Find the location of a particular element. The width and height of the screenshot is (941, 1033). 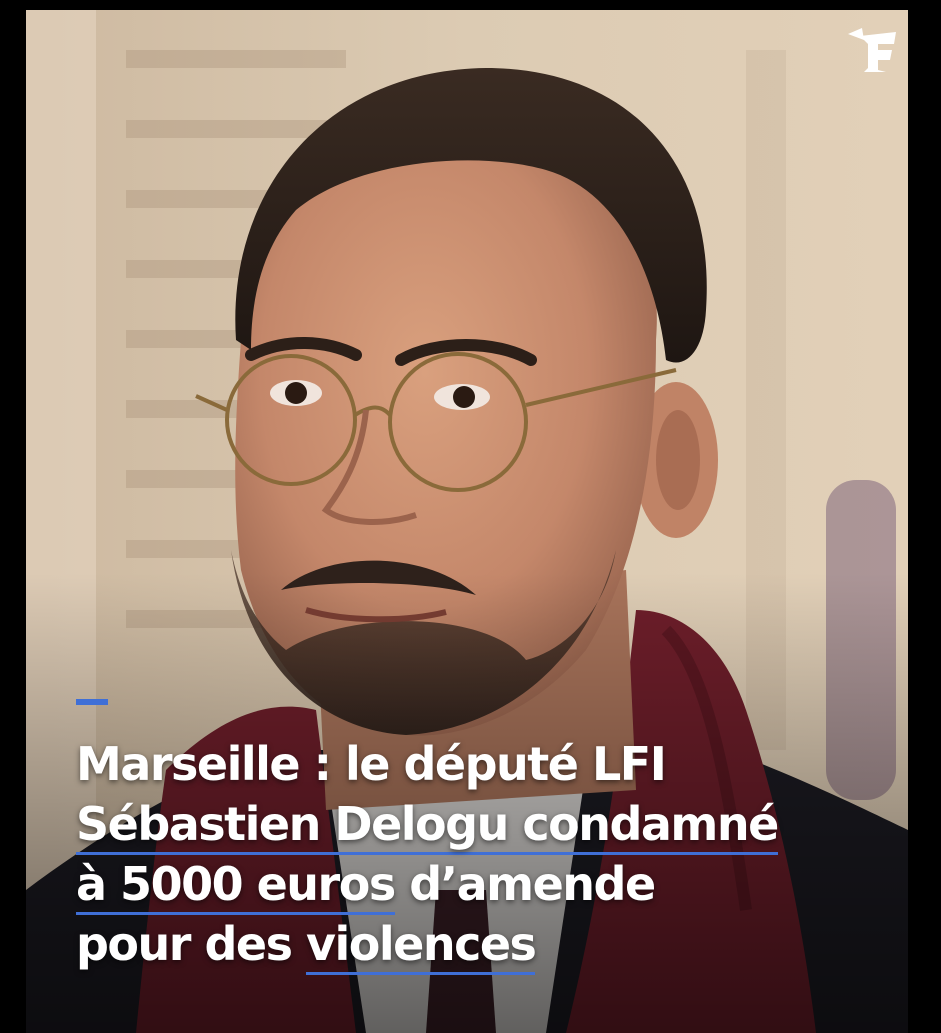

headline-line-1: Marseille : le député LFI is located at coordinates (371, 764).